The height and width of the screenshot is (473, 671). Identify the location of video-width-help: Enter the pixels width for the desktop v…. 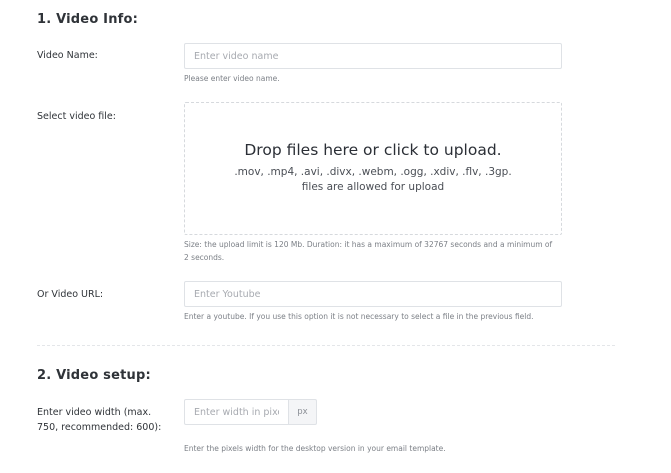
(315, 448).